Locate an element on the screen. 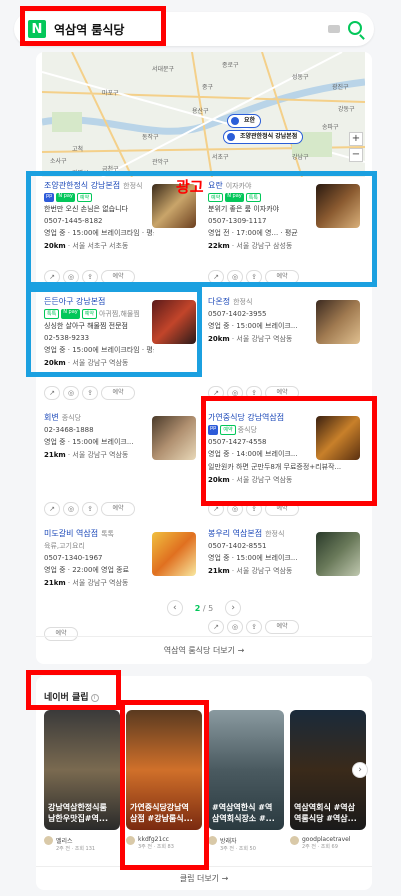  map-label: 서대문구 is located at coordinates (163, 69).